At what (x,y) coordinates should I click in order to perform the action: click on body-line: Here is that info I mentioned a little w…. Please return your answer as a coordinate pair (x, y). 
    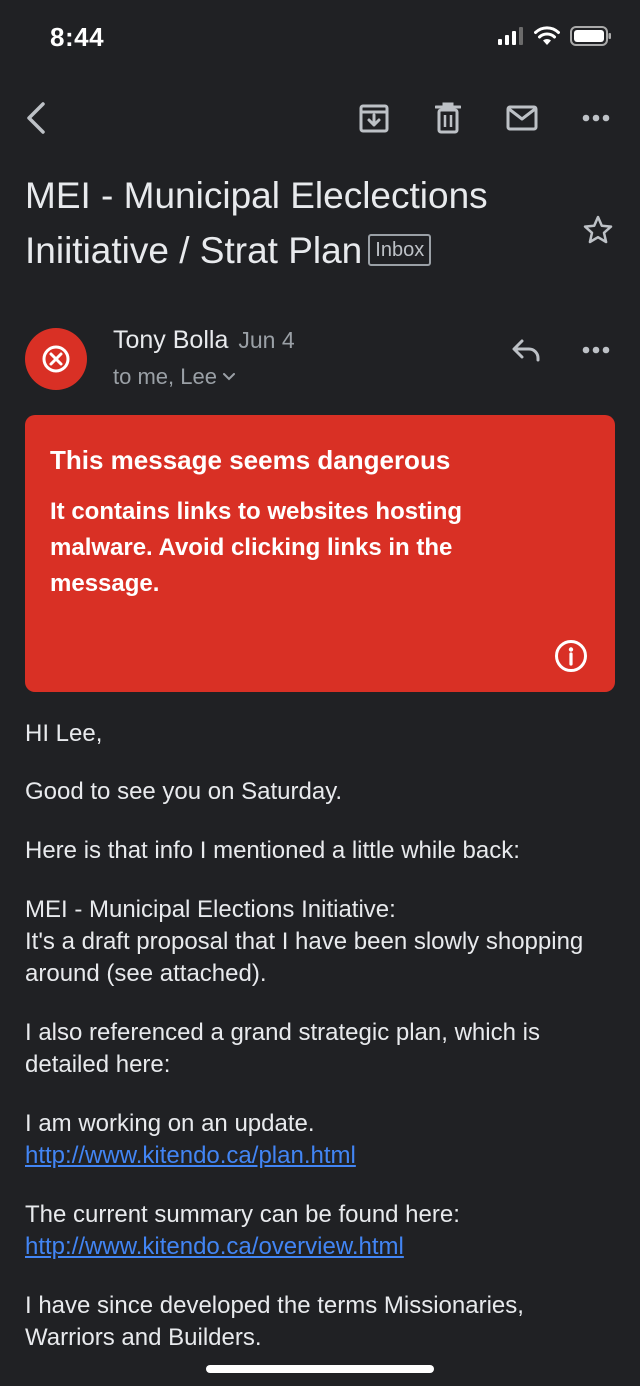
    Looking at the image, I should click on (272, 850).